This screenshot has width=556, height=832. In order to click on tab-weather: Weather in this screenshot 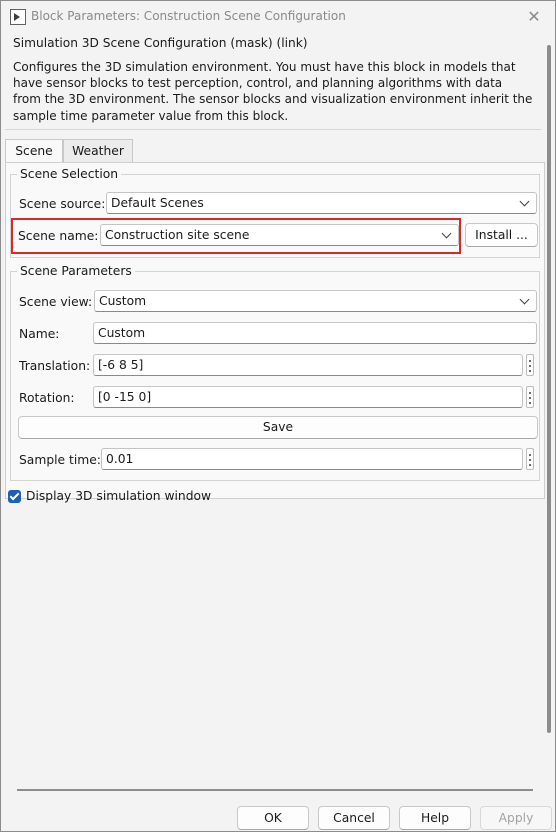, I will do `click(98, 151)`.